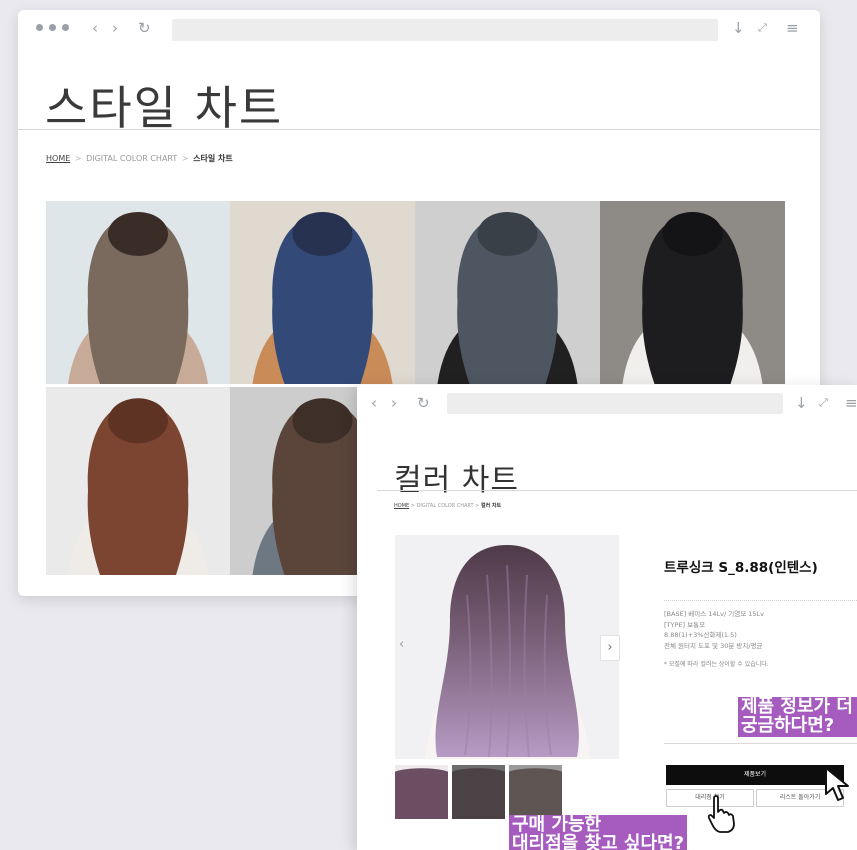 The width and height of the screenshot is (857, 850). I want to click on product-note: * 모질에 따라 컬러는 상이할 수 있습니다., so click(716, 664).